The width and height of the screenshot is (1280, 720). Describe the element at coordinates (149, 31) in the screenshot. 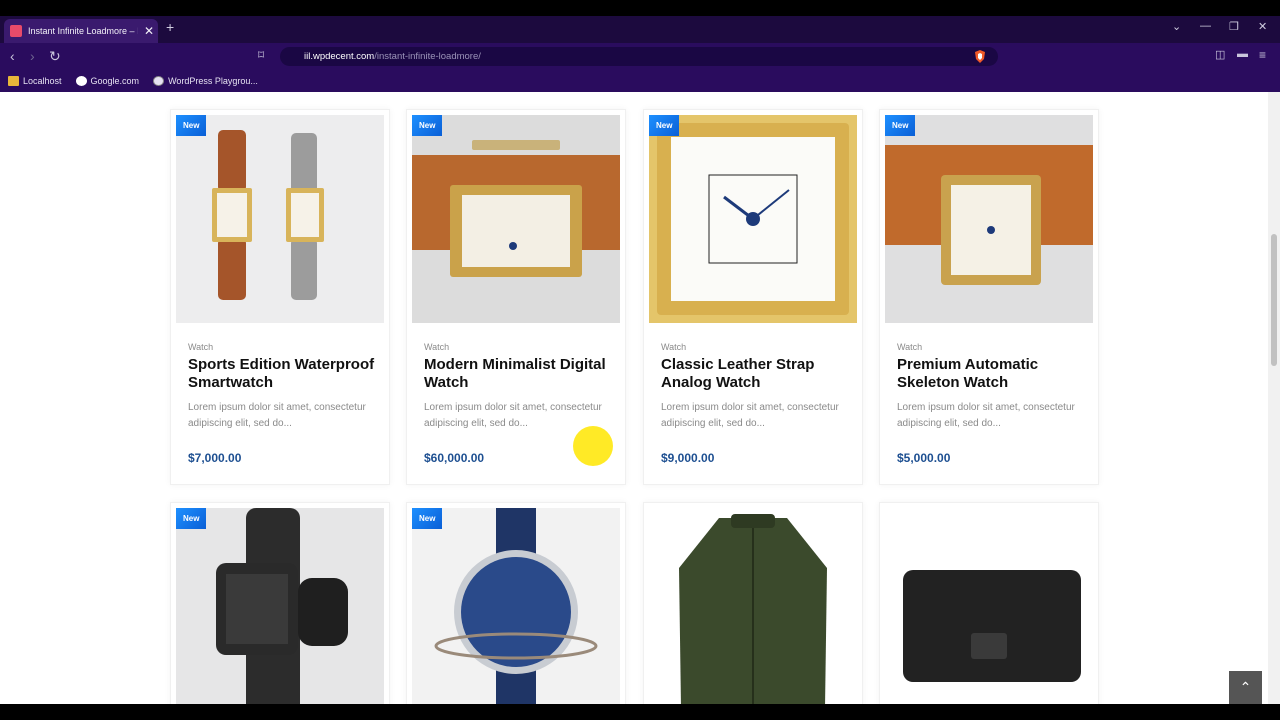

I see `close-tab-icon: ✕` at that location.